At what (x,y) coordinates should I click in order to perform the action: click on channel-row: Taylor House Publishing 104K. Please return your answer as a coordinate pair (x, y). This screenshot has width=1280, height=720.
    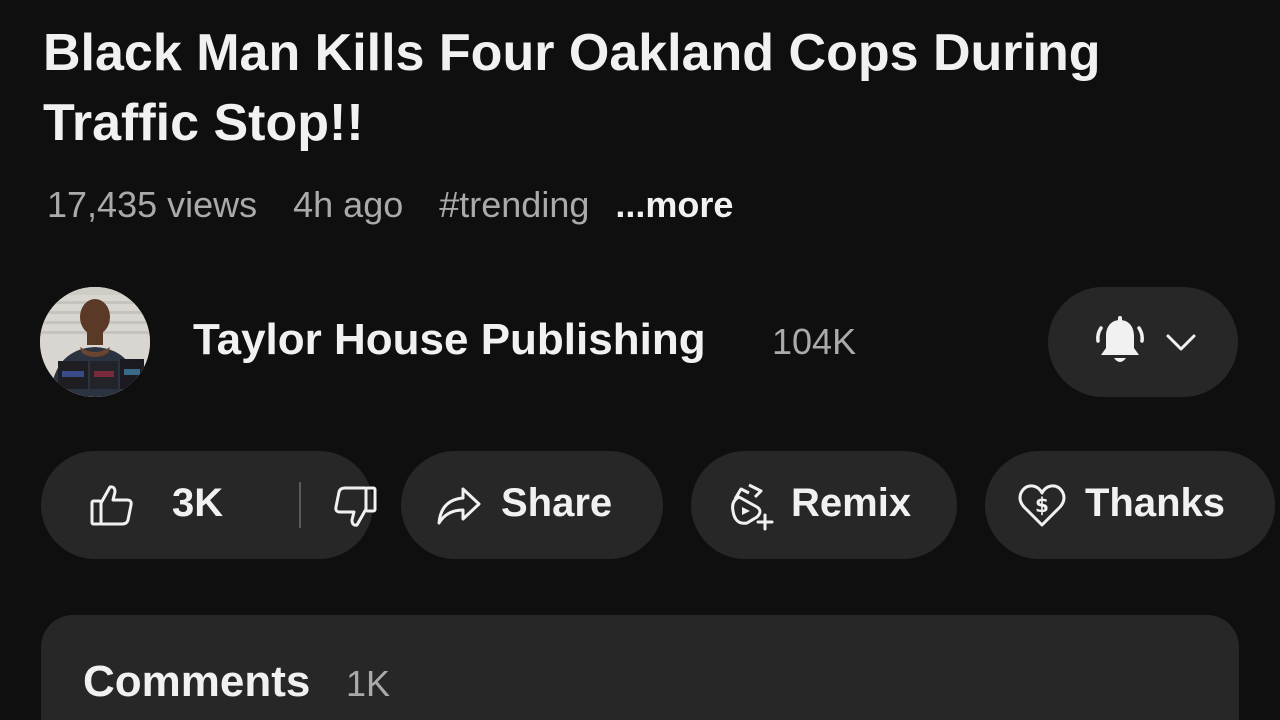
    Looking at the image, I should click on (640, 342).